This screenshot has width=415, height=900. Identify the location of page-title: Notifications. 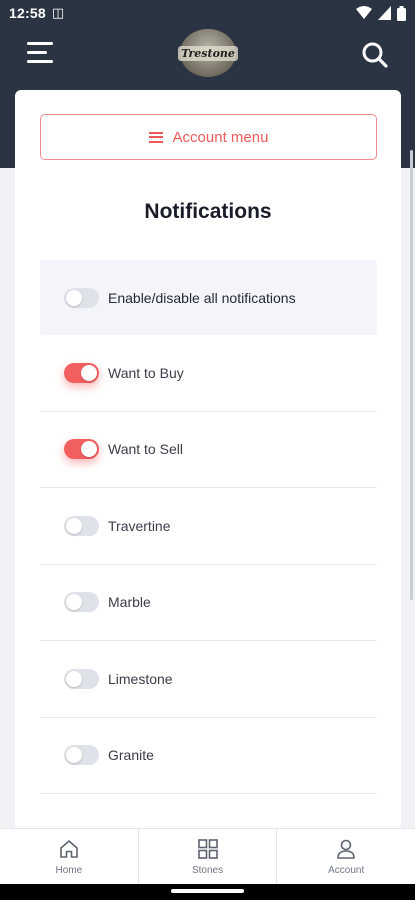
(208, 211).